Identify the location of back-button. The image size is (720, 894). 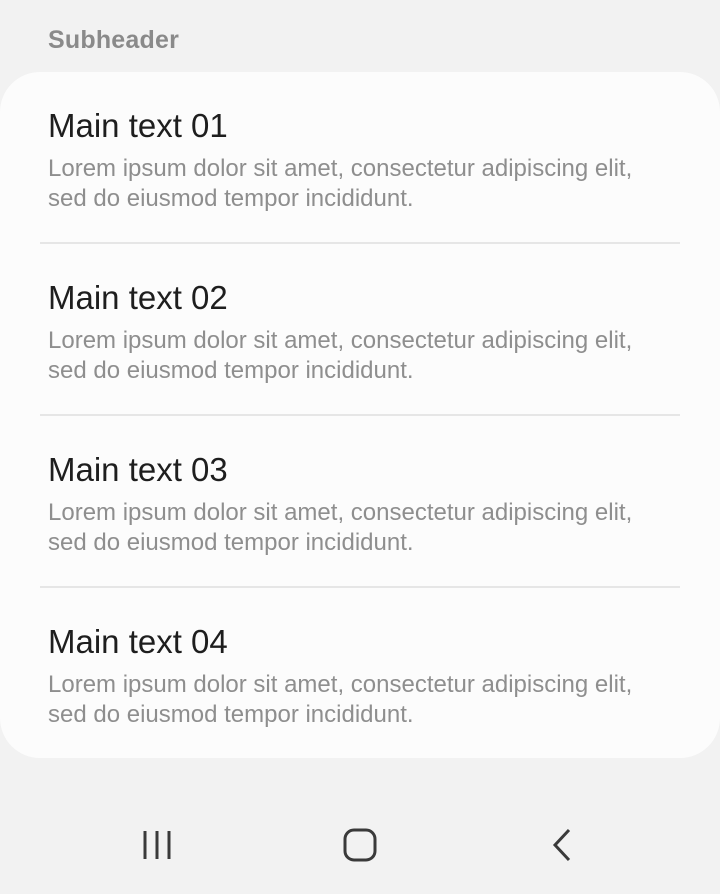
(562, 845).